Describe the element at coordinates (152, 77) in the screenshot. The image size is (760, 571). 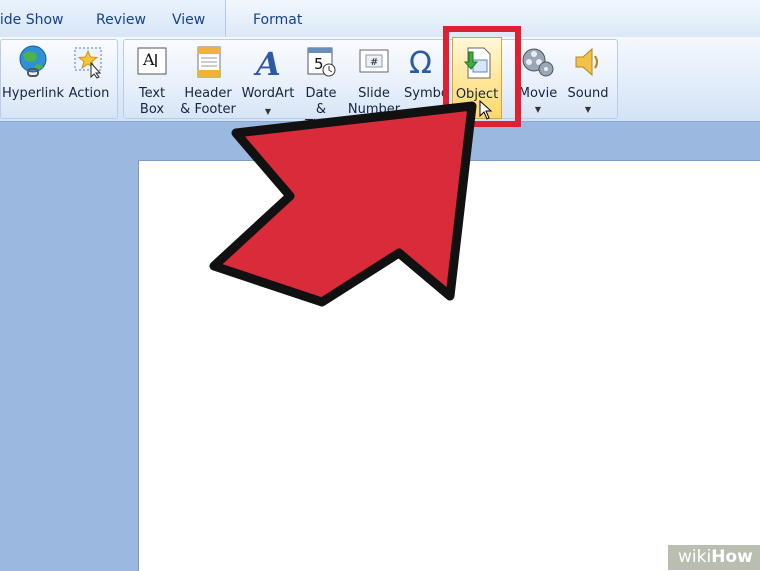
I see `text-box-button: A Text Box` at that location.